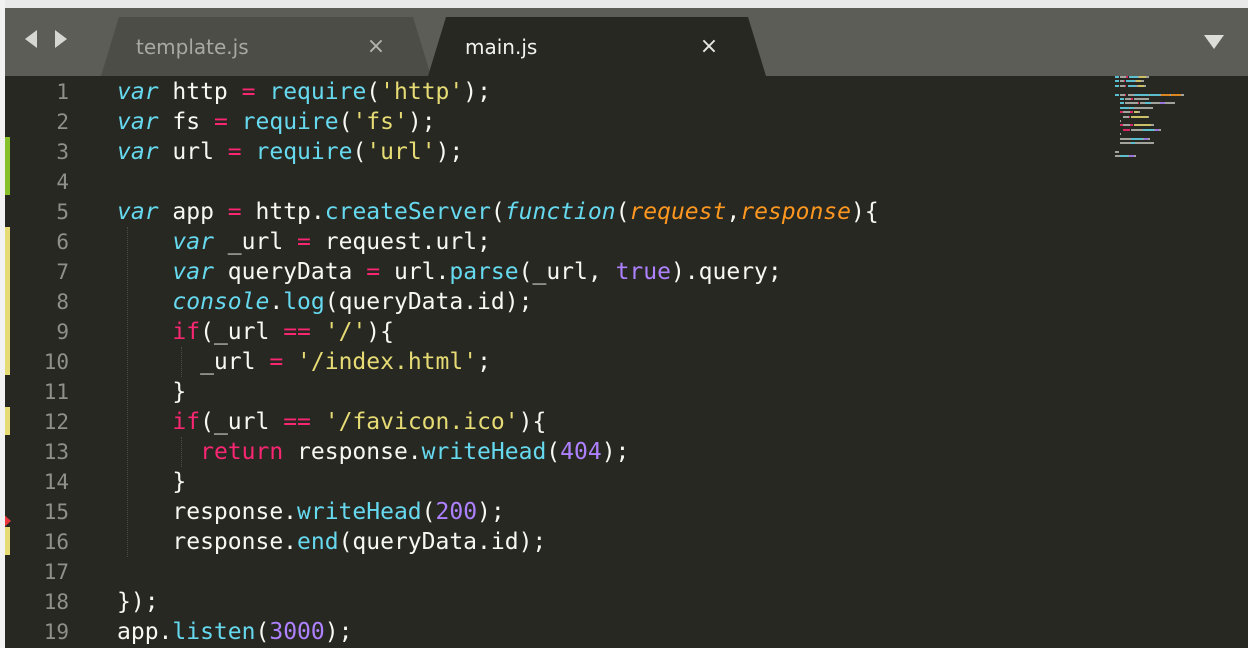 The width and height of the screenshot is (1248, 648). I want to click on code-token: _url, so click(255, 242).